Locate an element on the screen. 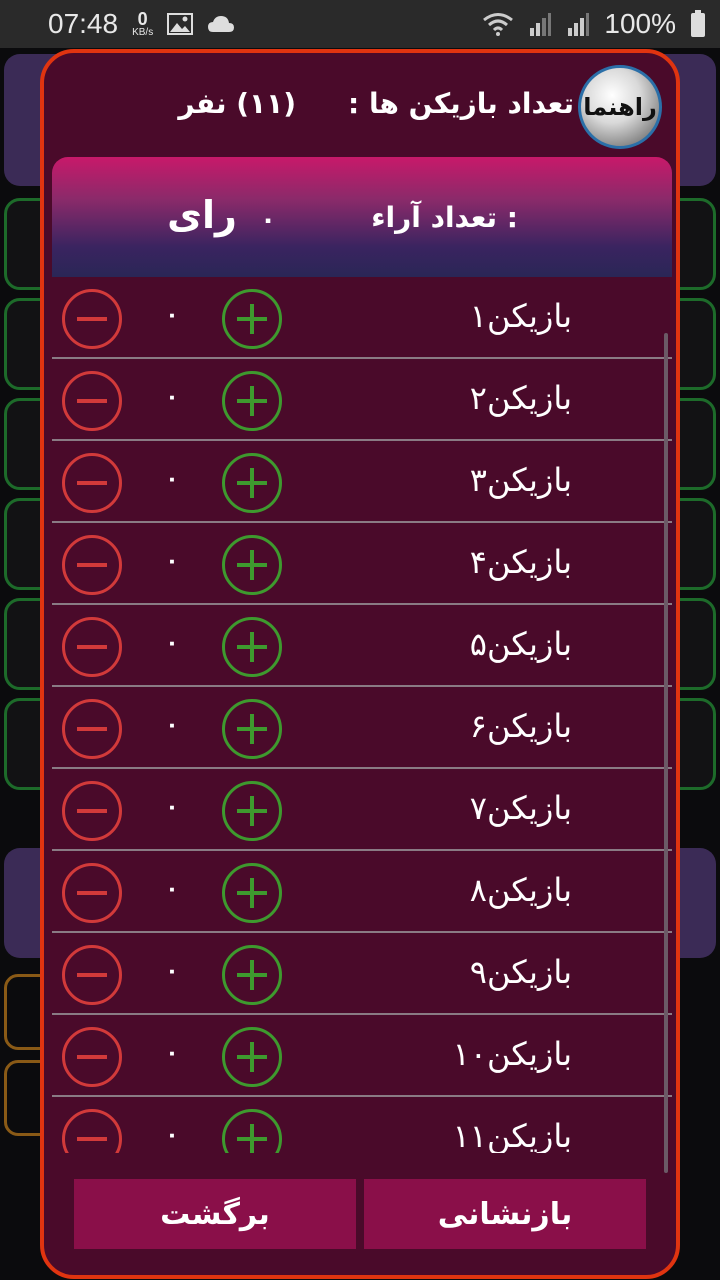  reset-button: بازنشانی is located at coordinates (505, 1214).